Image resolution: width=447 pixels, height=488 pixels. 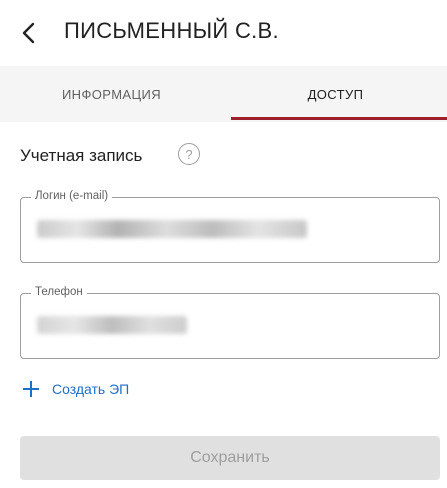 What do you see at coordinates (112, 325) in the screenshot?
I see `phone-field-value-redacted` at bounding box center [112, 325].